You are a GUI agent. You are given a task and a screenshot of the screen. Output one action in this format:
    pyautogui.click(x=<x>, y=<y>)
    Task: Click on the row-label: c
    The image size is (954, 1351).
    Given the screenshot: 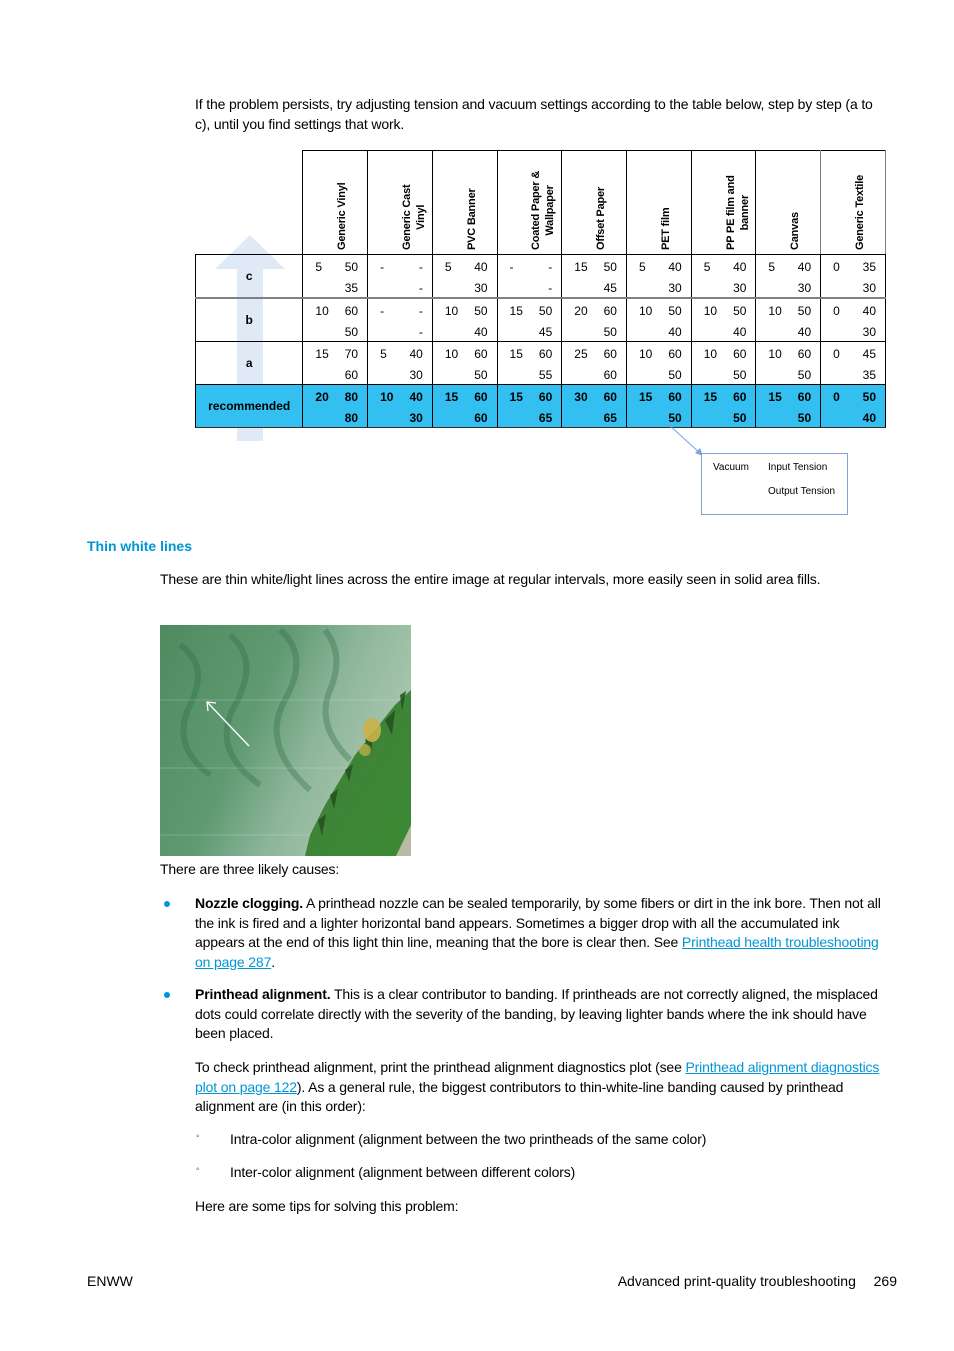 What is the action you would take?
    pyautogui.click(x=249, y=276)
    